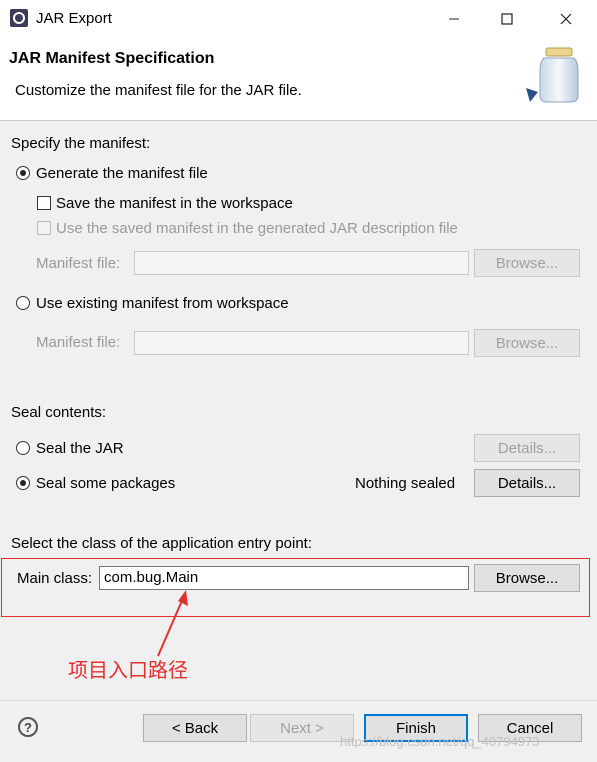 The width and height of the screenshot is (597, 762). Describe the element at coordinates (44, 228) in the screenshot. I see `use-saved-manifest-checkbox` at that location.